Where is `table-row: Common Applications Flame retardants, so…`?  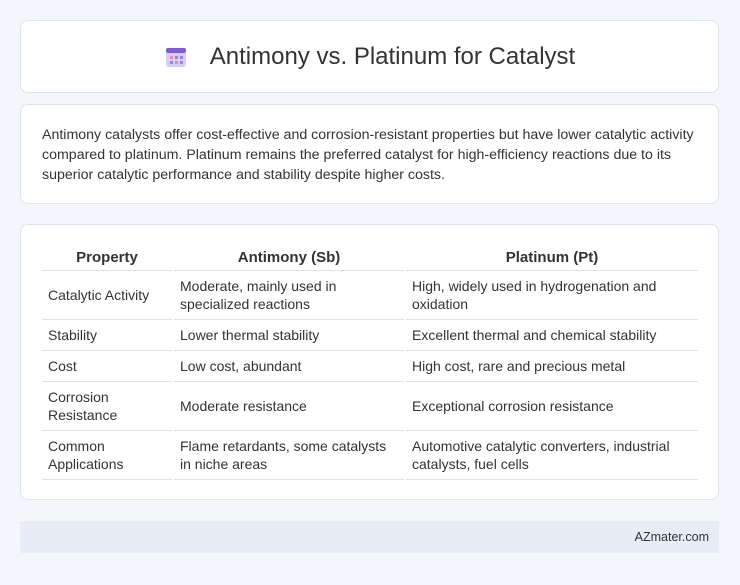 table-row: Common Applications Flame retardants, so… is located at coordinates (370, 455).